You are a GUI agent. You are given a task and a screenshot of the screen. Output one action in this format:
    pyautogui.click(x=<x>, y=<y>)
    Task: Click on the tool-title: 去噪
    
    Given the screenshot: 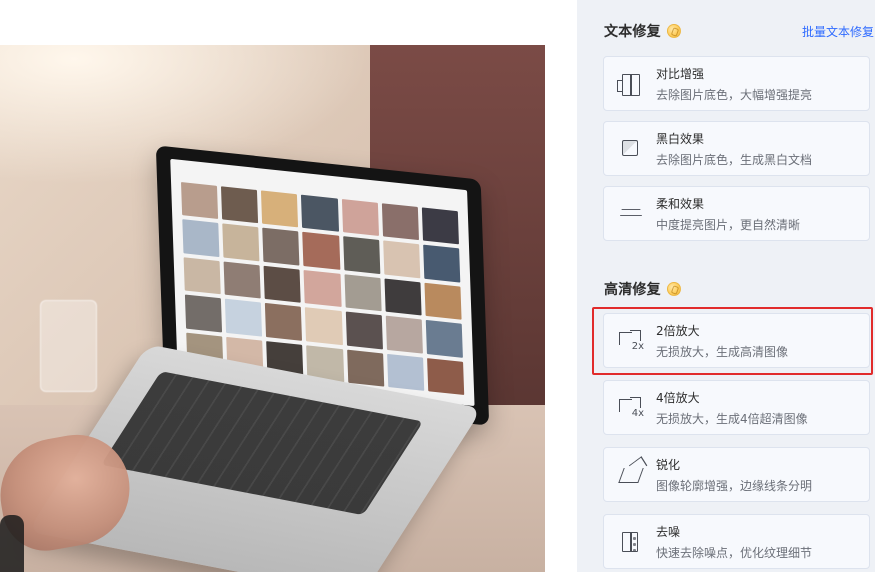 What is the action you would take?
    pyautogui.click(x=668, y=531)
    